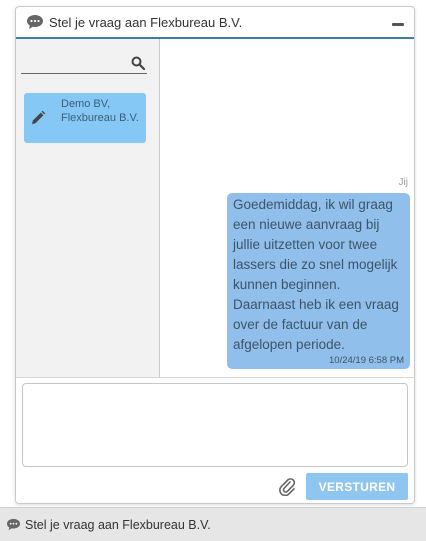  What do you see at coordinates (366, 360) in the screenshot?
I see `message-timestamp: 10/24/19 6:58 PM` at bounding box center [366, 360].